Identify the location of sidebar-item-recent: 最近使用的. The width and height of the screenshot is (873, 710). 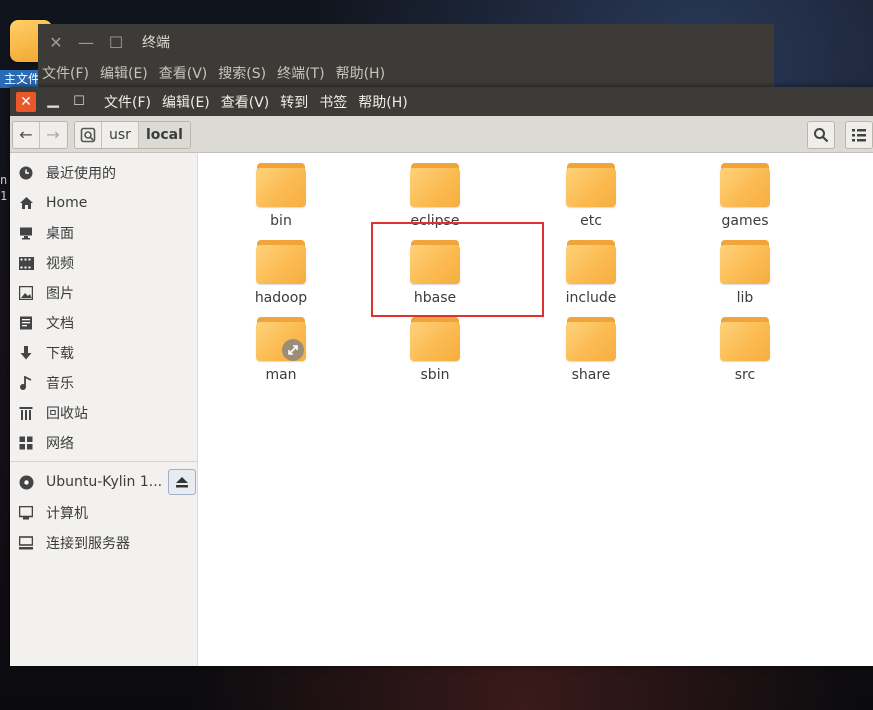
(105, 173).